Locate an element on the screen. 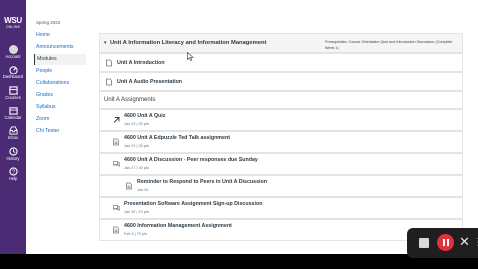 The height and width of the screenshot is (269, 478). pause-recording-button is located at coordinates (445, 242).